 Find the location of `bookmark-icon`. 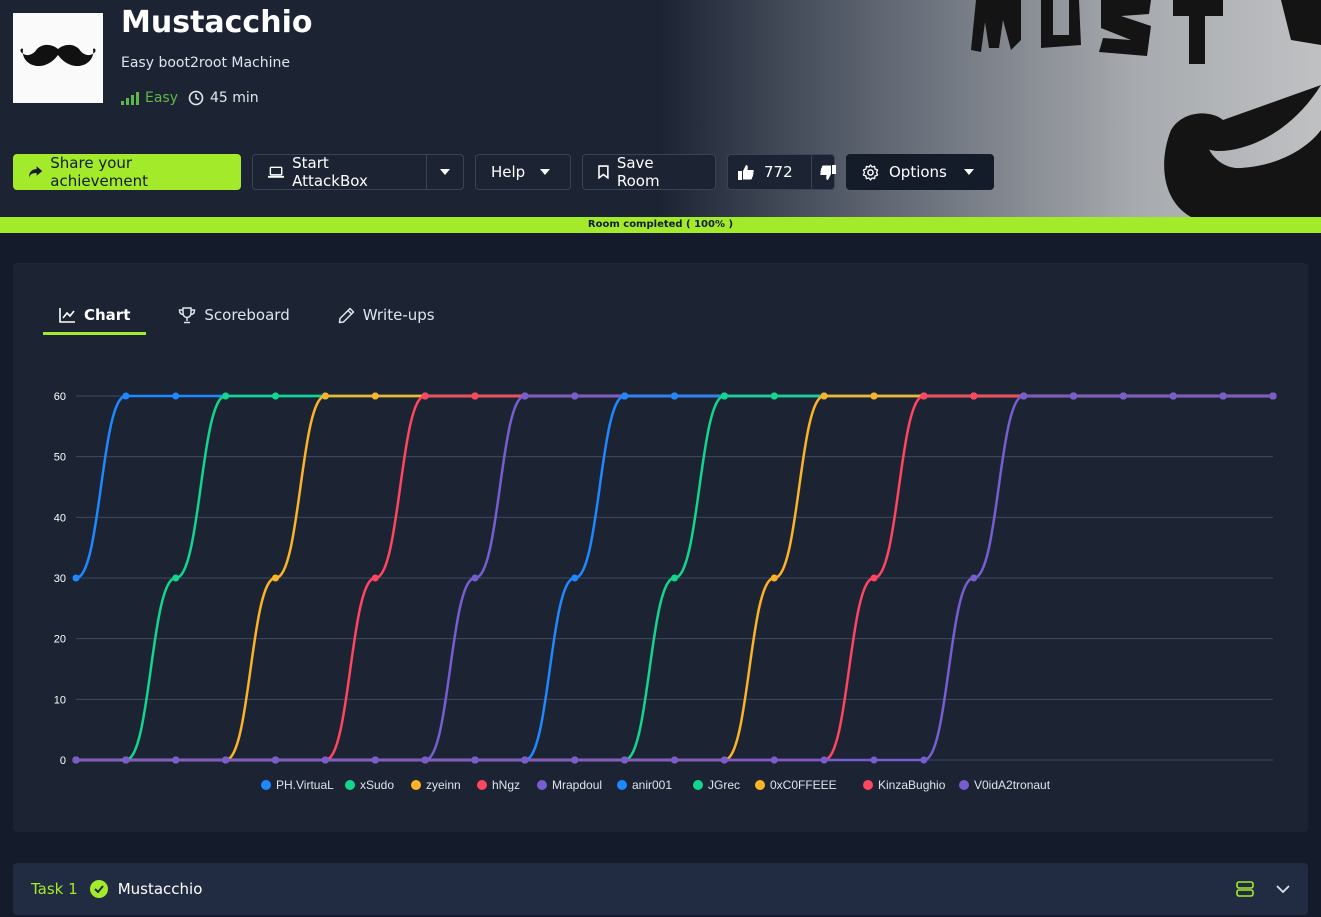

bookmark-icon is located at coordinates (603, 172).